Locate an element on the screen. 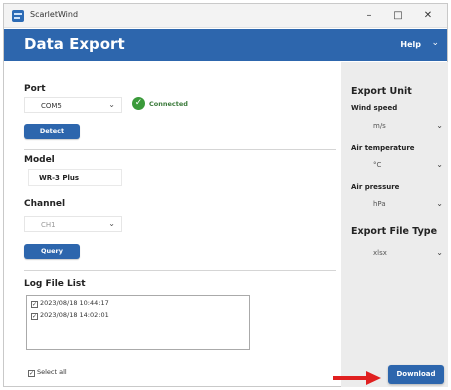 The height and width of the screenshot is (390, 451). connection-status-text: Connected is located at coordinates (168, 104).